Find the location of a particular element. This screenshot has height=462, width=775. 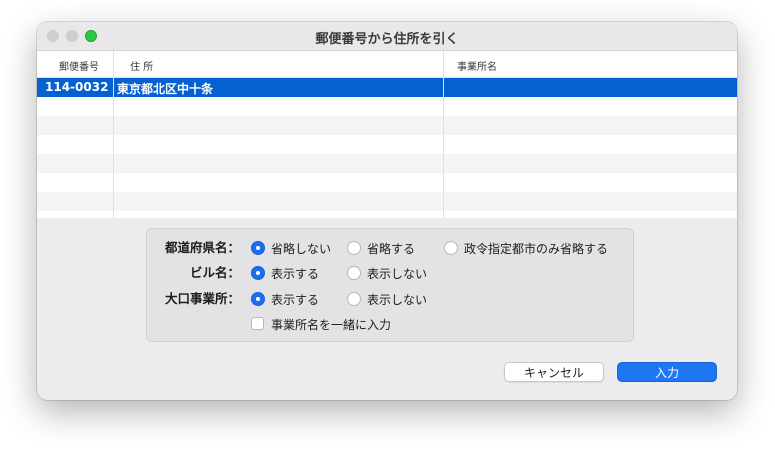

building-show-label: 表示する is located at coordinates (295, 273).